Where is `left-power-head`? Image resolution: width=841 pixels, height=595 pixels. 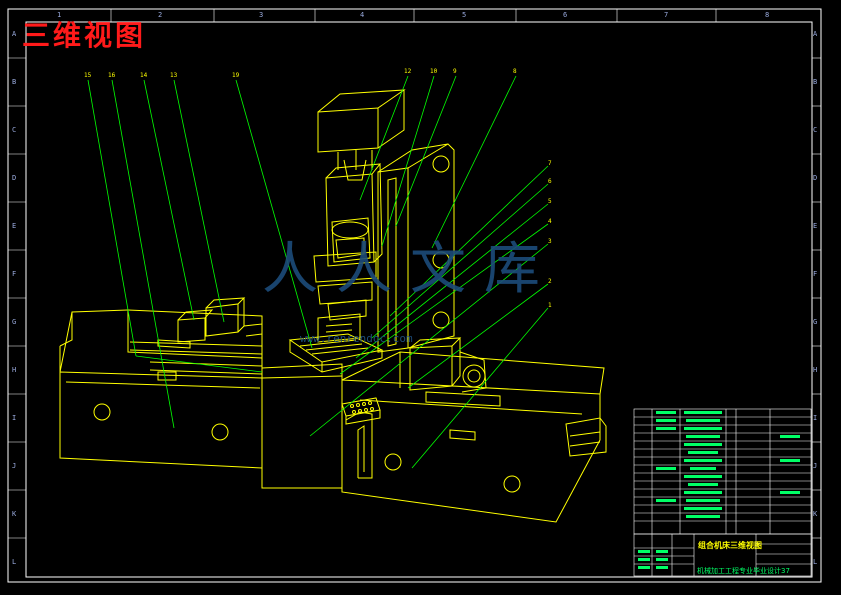
left-power-head is located at coordinates (222, 320).